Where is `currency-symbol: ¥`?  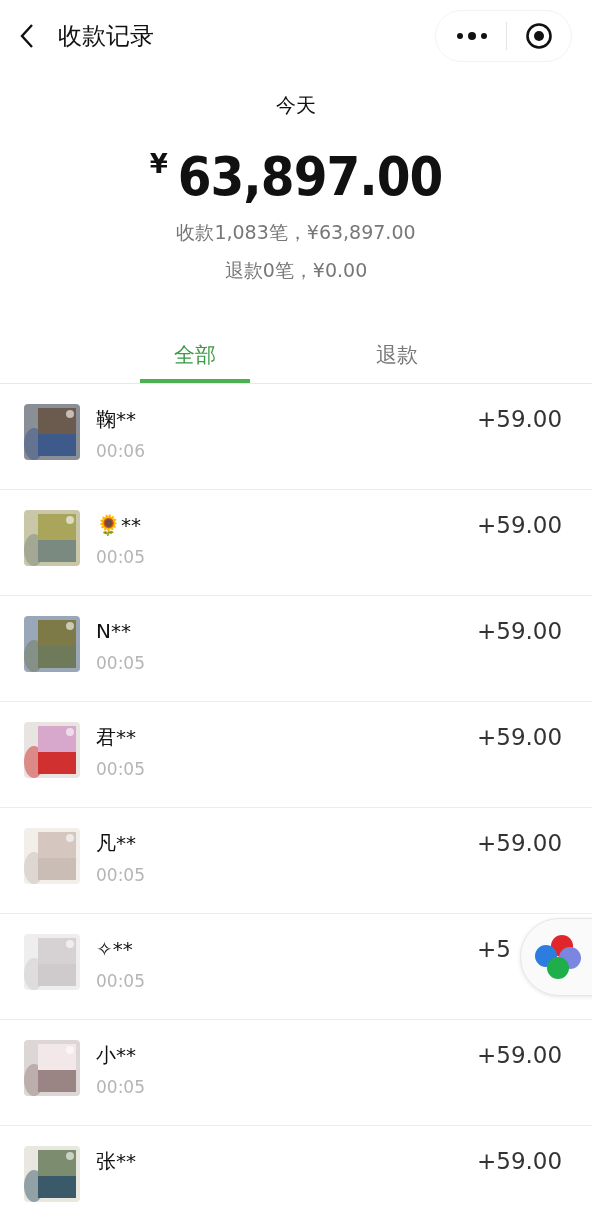 currency-symbol: ¥ is located at coordinates (158, 164).